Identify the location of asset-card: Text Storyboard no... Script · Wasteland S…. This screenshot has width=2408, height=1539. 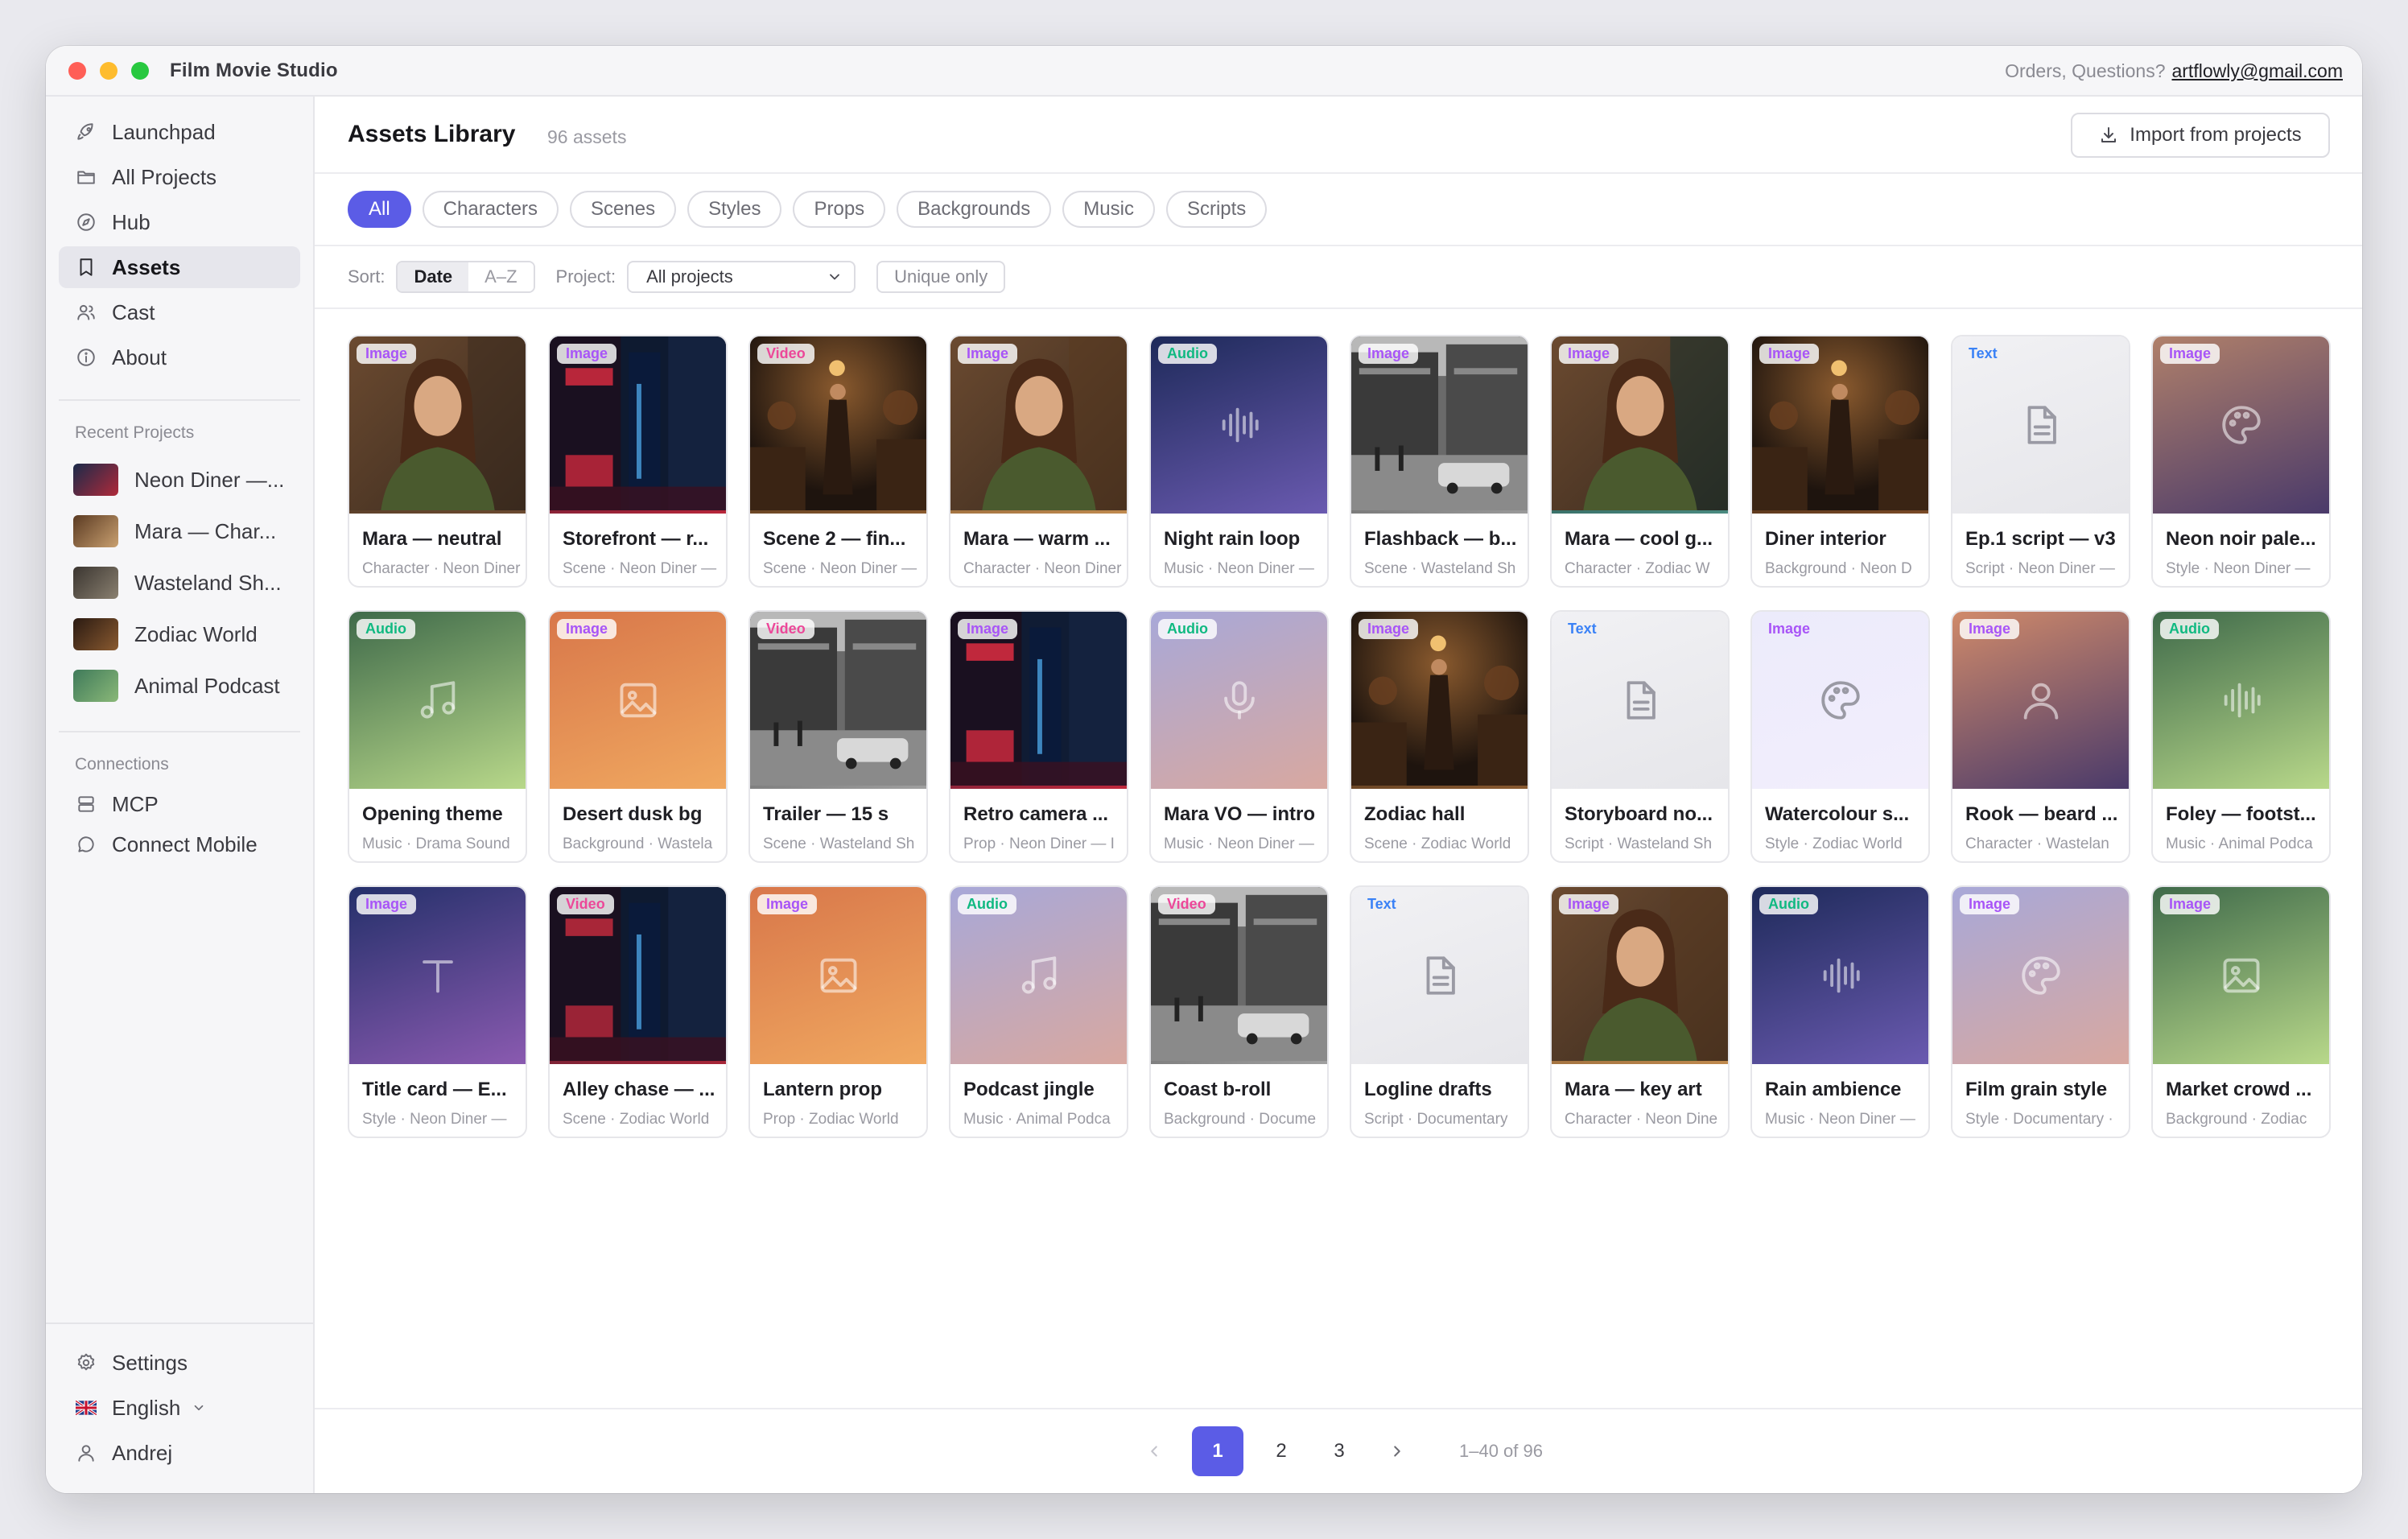
(1640, 736).